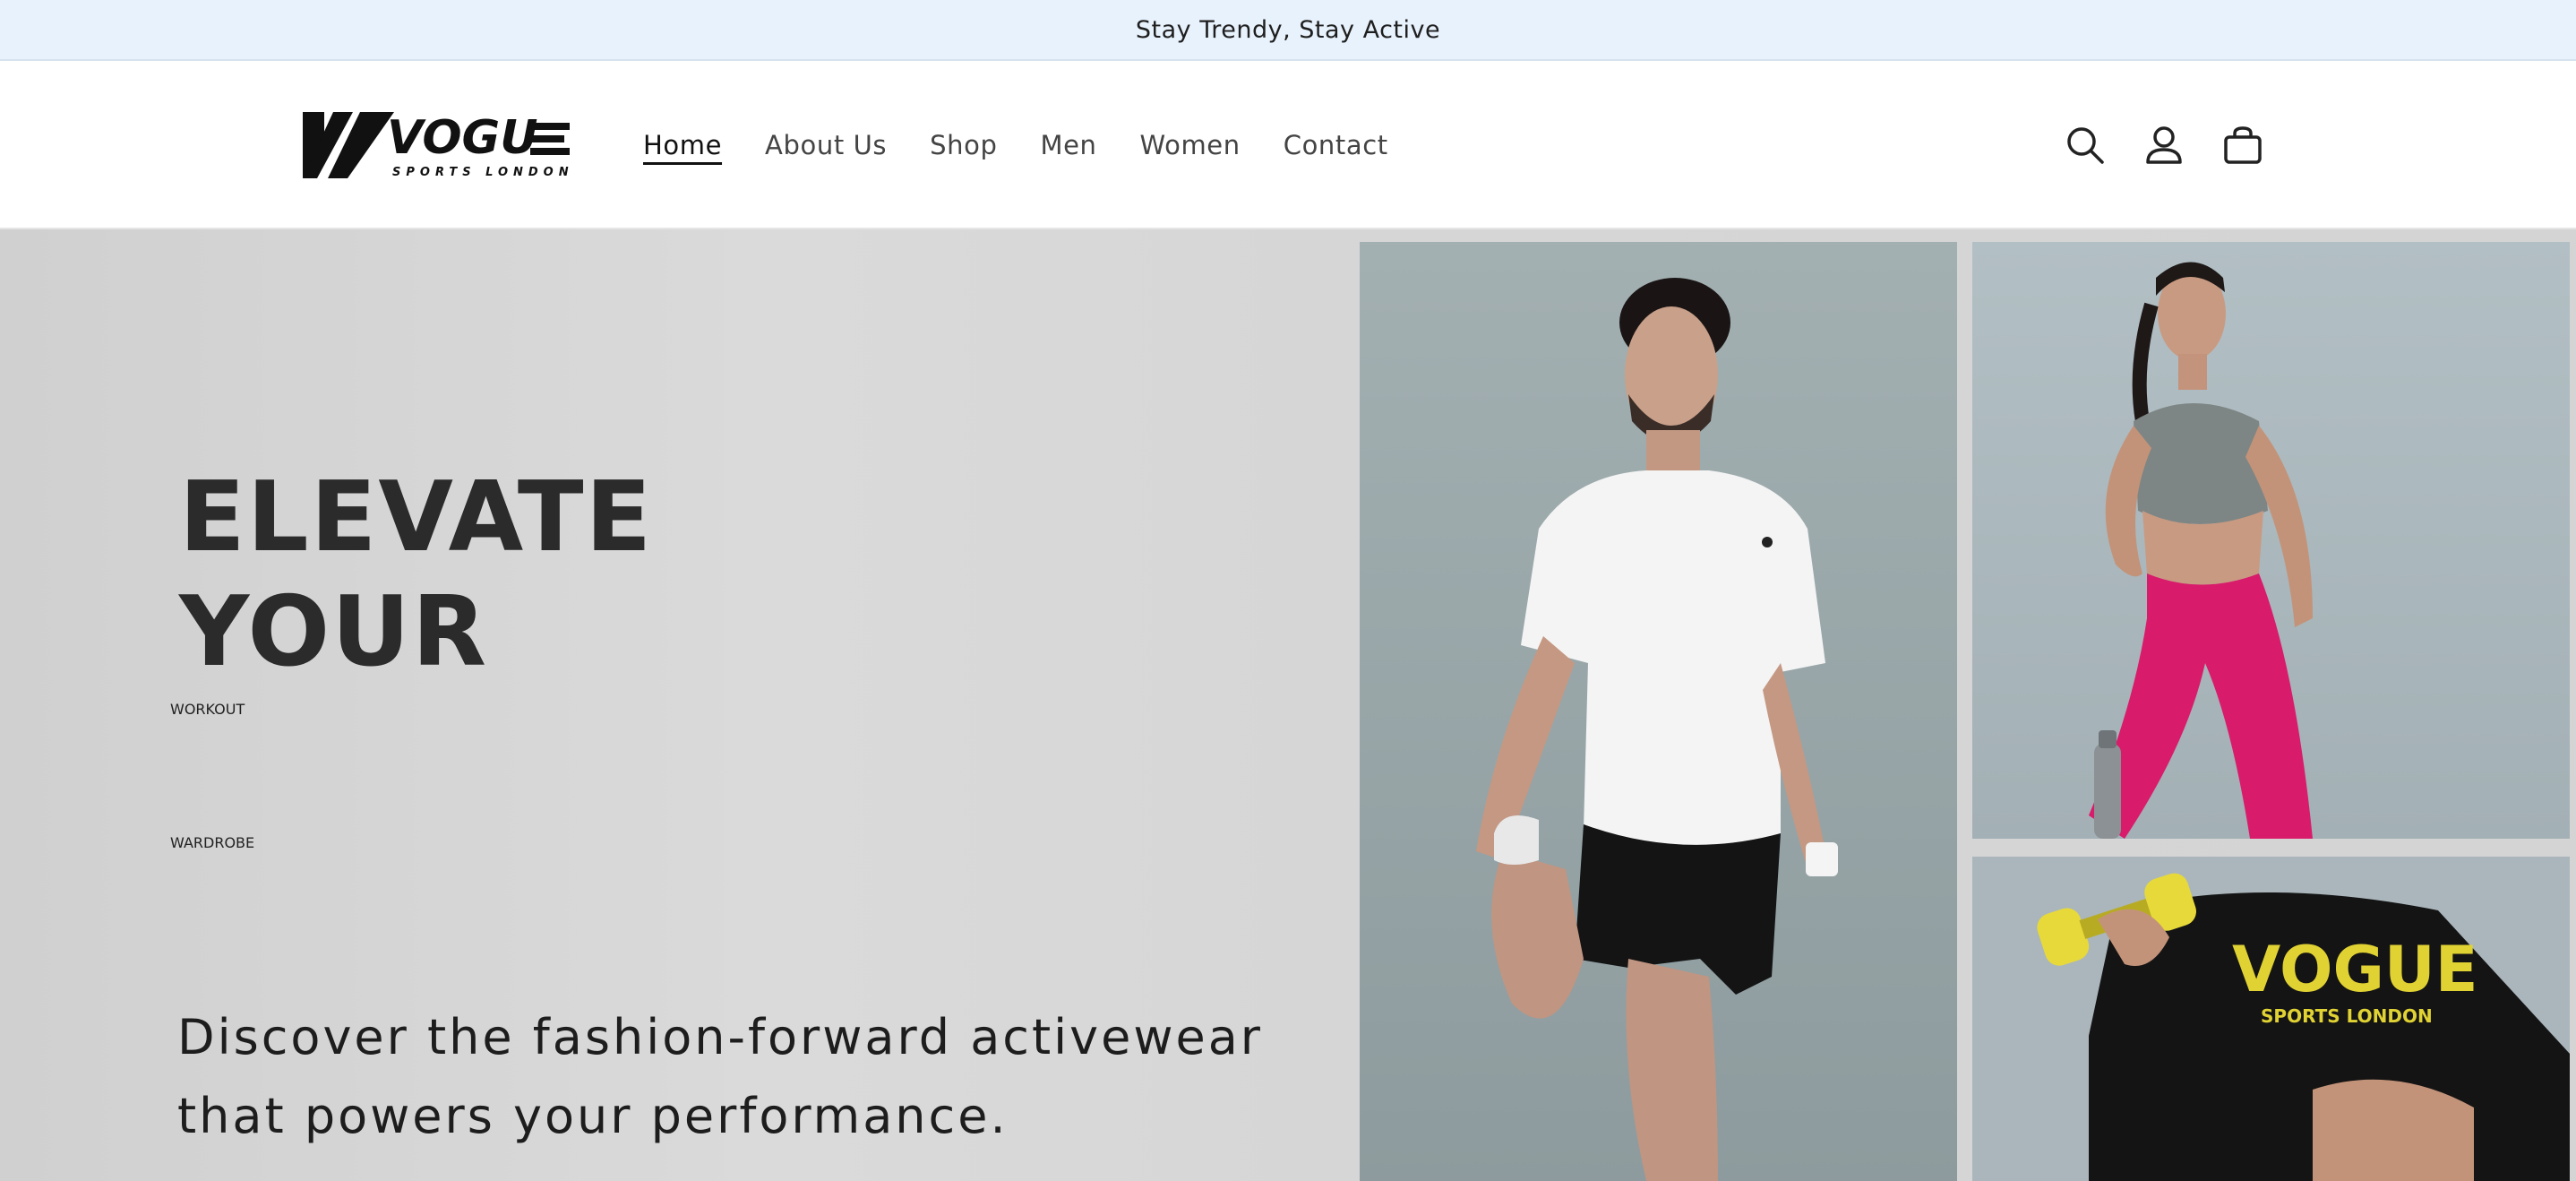 The image size is (2576, 1181). Describe the element at coordinates (212, 842) in the screenshot. I see `hero-highlight-wardrobe: WARDROBE` at that location.